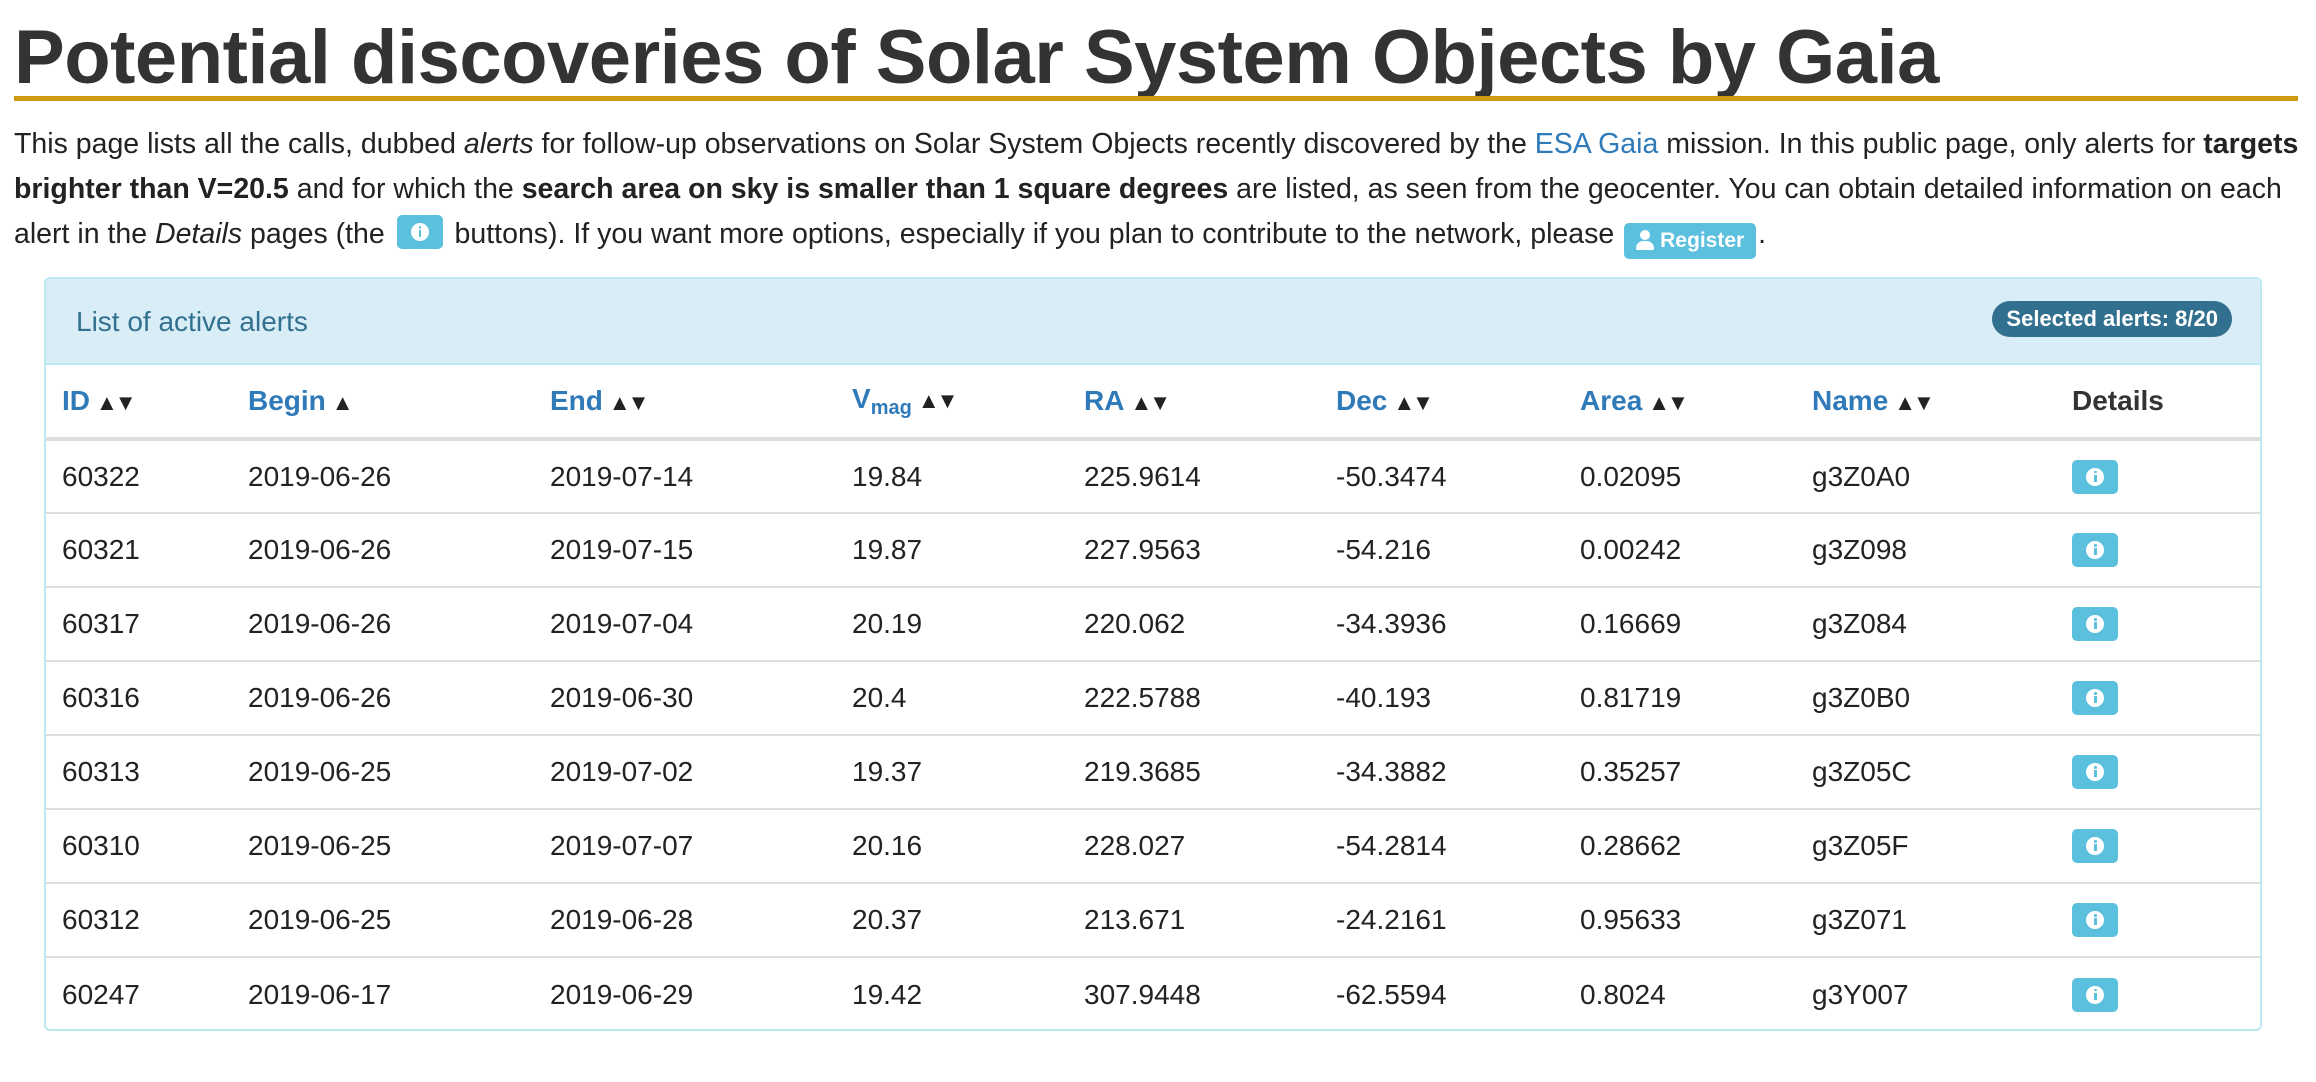 The height and width of the screenshot is (1082, 2316). Describe the element at coordinates (1926, 623) in the screenshot. I see `cell-name: g3Z084` at that location.